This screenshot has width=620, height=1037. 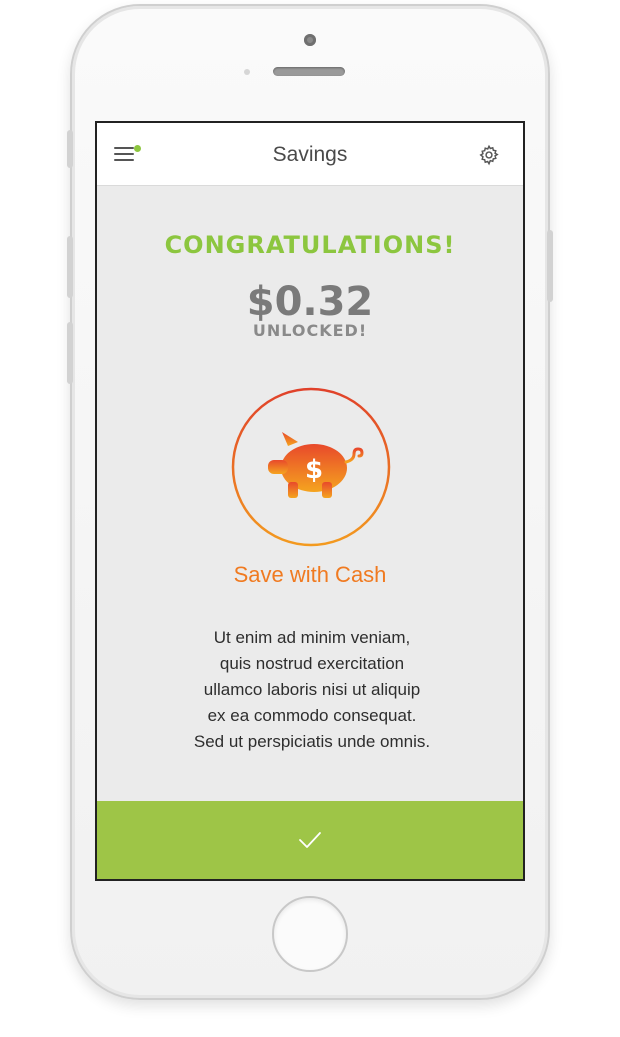 I want to click on unlocked-amount: $0.32, so click(x=310, y=302).